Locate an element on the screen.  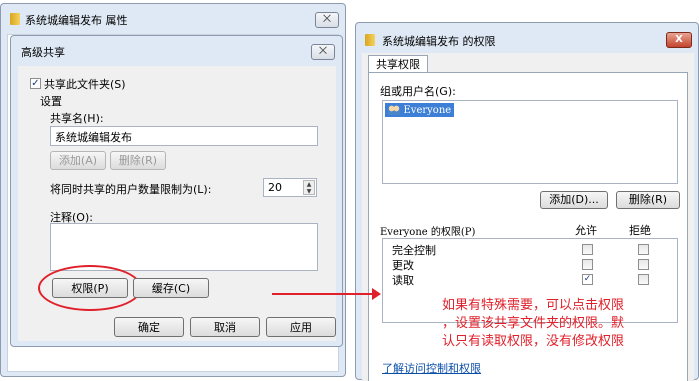
deny-full-control-checkbox is located at coordinates (643, 249).